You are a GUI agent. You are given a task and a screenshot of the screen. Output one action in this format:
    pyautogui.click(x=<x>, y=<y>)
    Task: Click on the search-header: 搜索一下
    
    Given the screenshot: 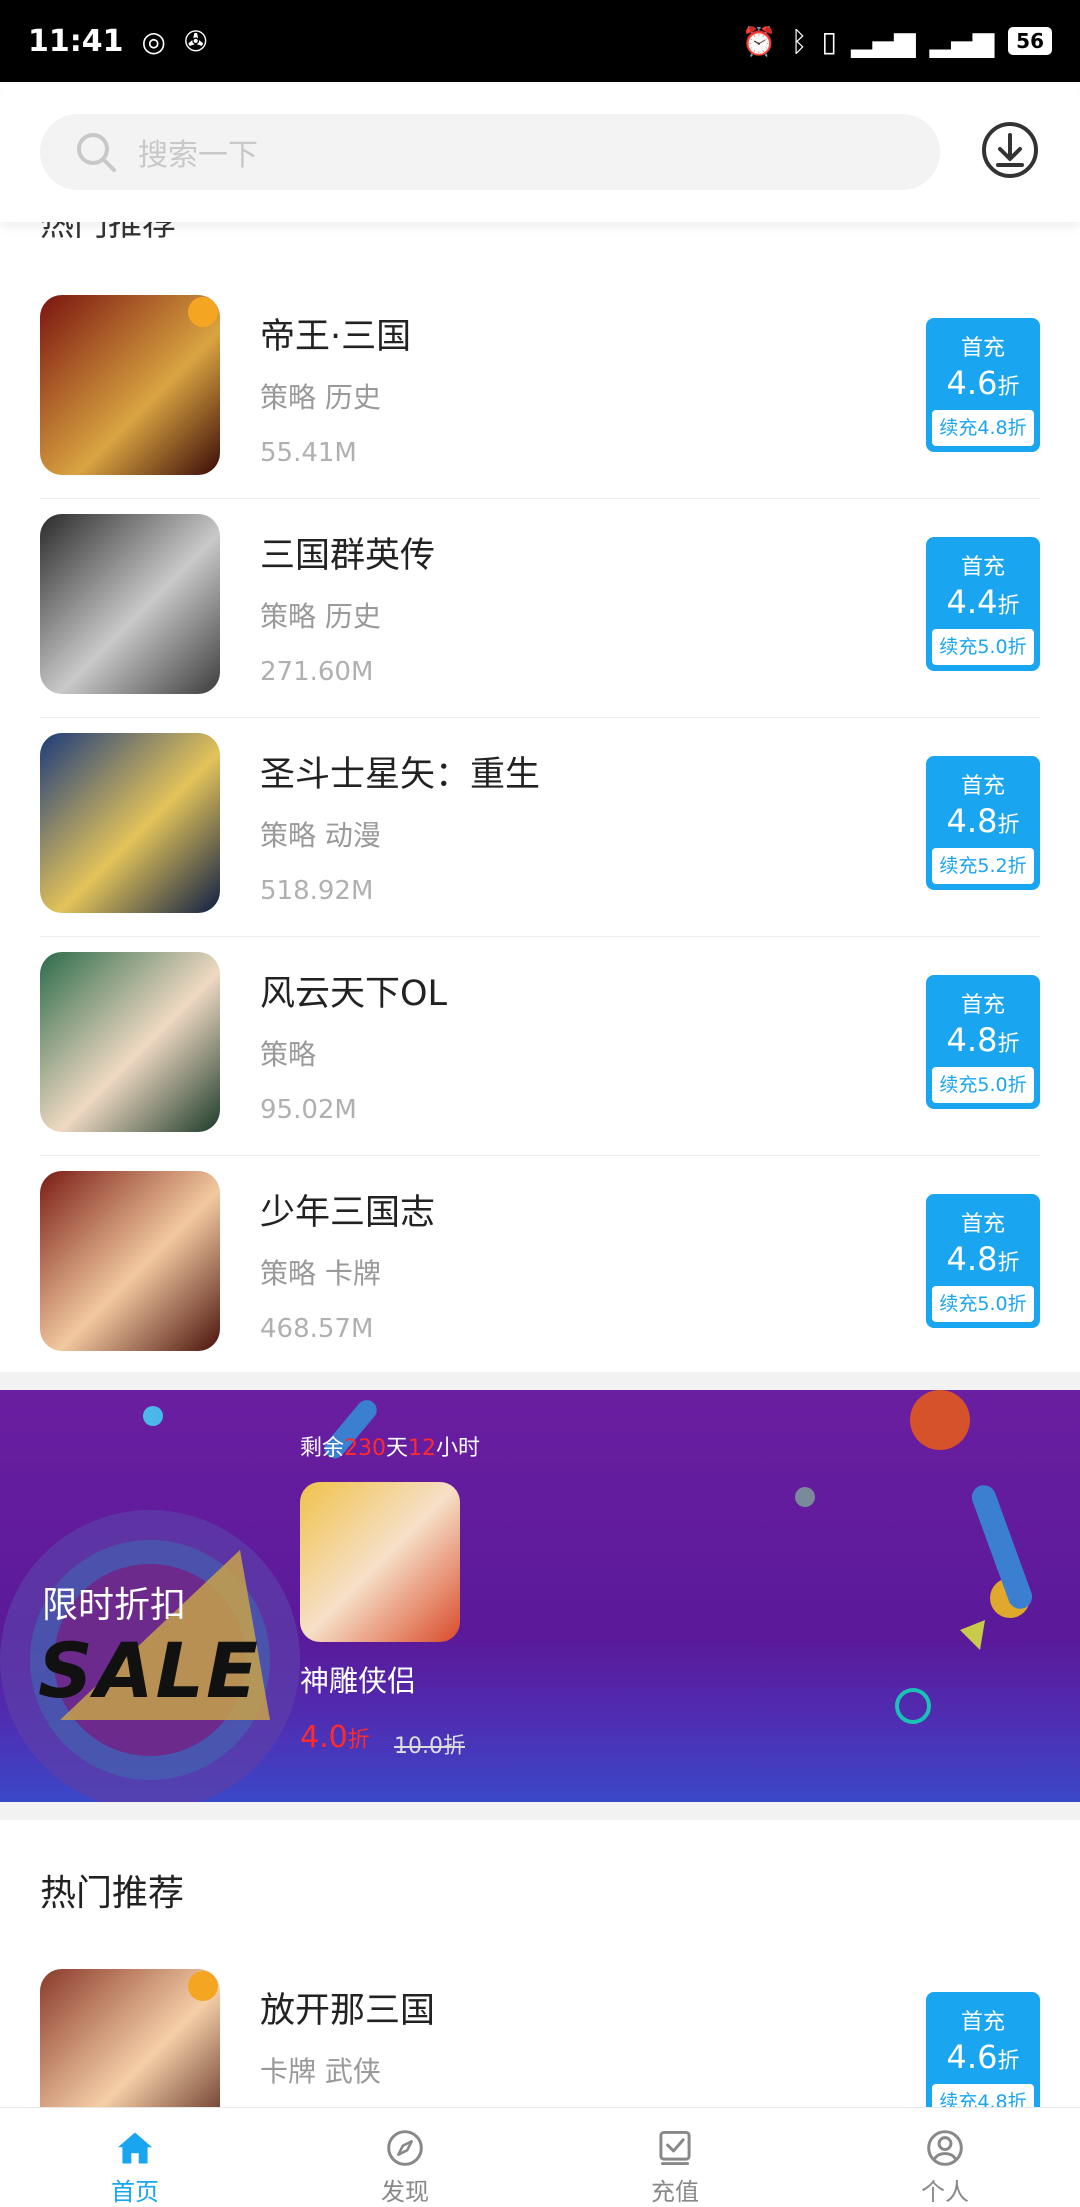 What is the action you would take?
    pyautogui.click(x=540, y=152)
    